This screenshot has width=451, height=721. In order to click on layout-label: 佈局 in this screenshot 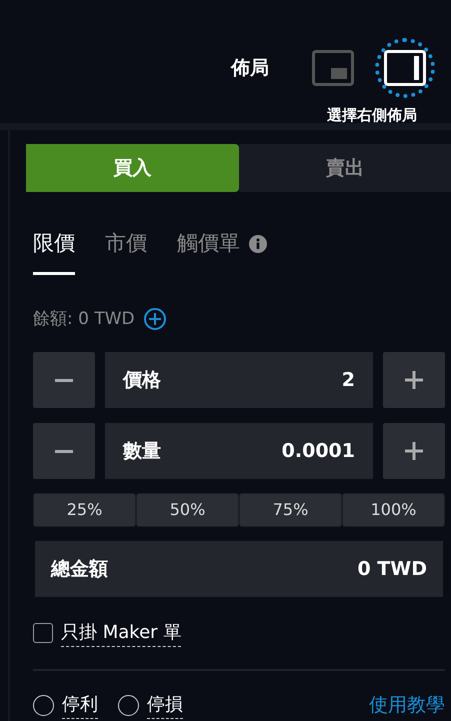, I will do `click(250, 68)`.